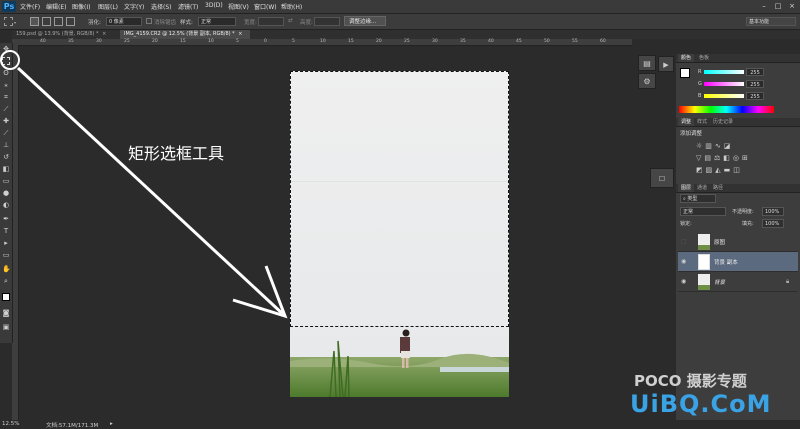 The height and width of the screenshot is (429, 800). I want to click on channel-r-label: R, so click(700, 72).